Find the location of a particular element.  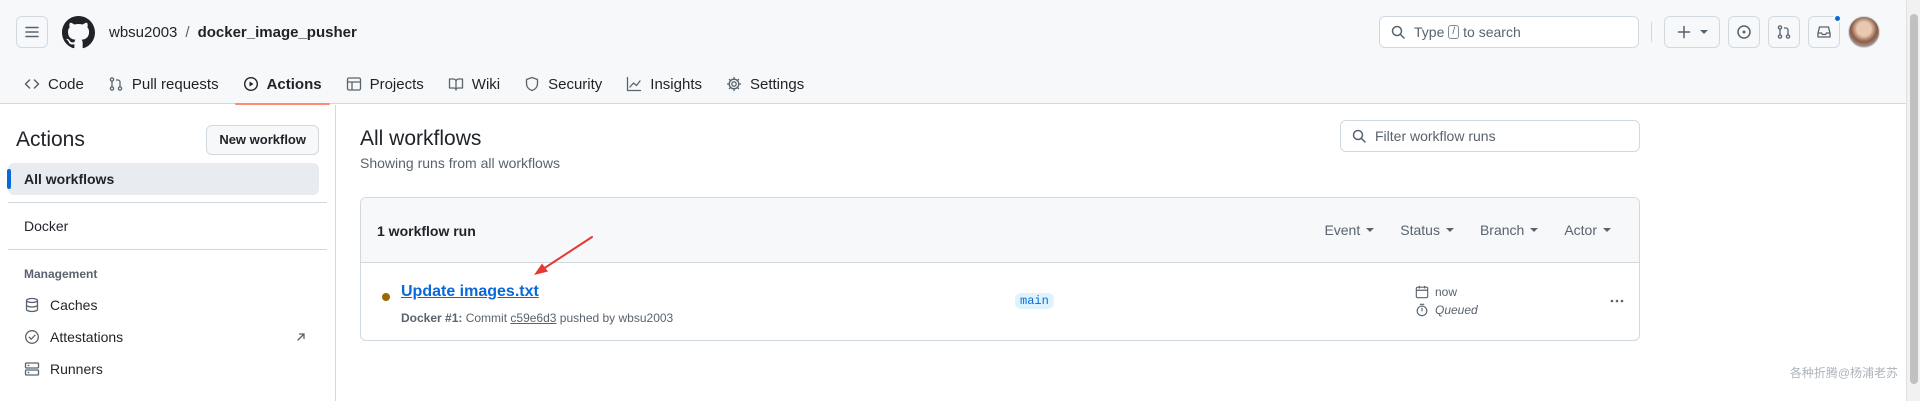

table-icon is located at coordinates (354, 84).